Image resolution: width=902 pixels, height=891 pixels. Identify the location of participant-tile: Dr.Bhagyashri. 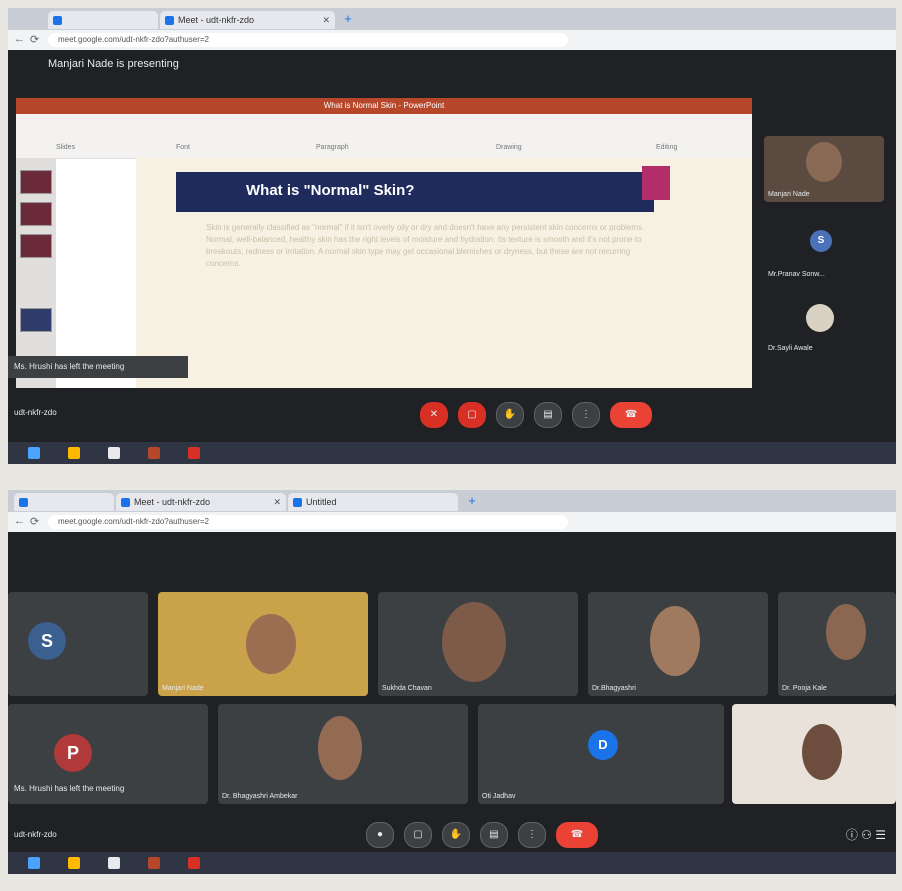
(678, 644).